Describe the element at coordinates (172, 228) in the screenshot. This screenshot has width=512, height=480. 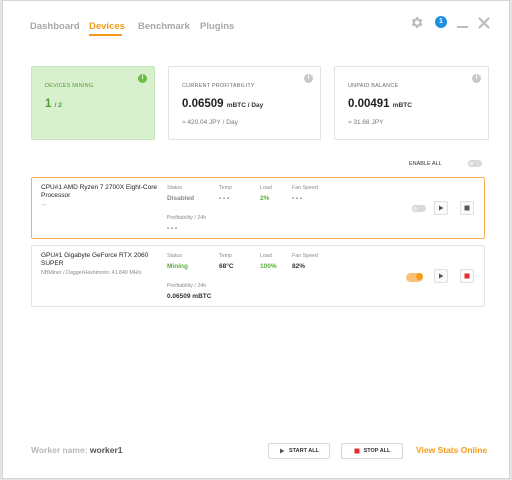
I see `profitability-value: - - -` at that location.